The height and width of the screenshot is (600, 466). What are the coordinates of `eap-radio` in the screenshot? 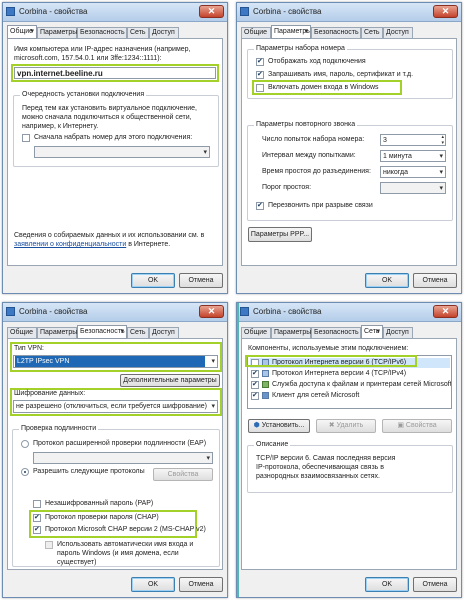 It's located at (25, 444).